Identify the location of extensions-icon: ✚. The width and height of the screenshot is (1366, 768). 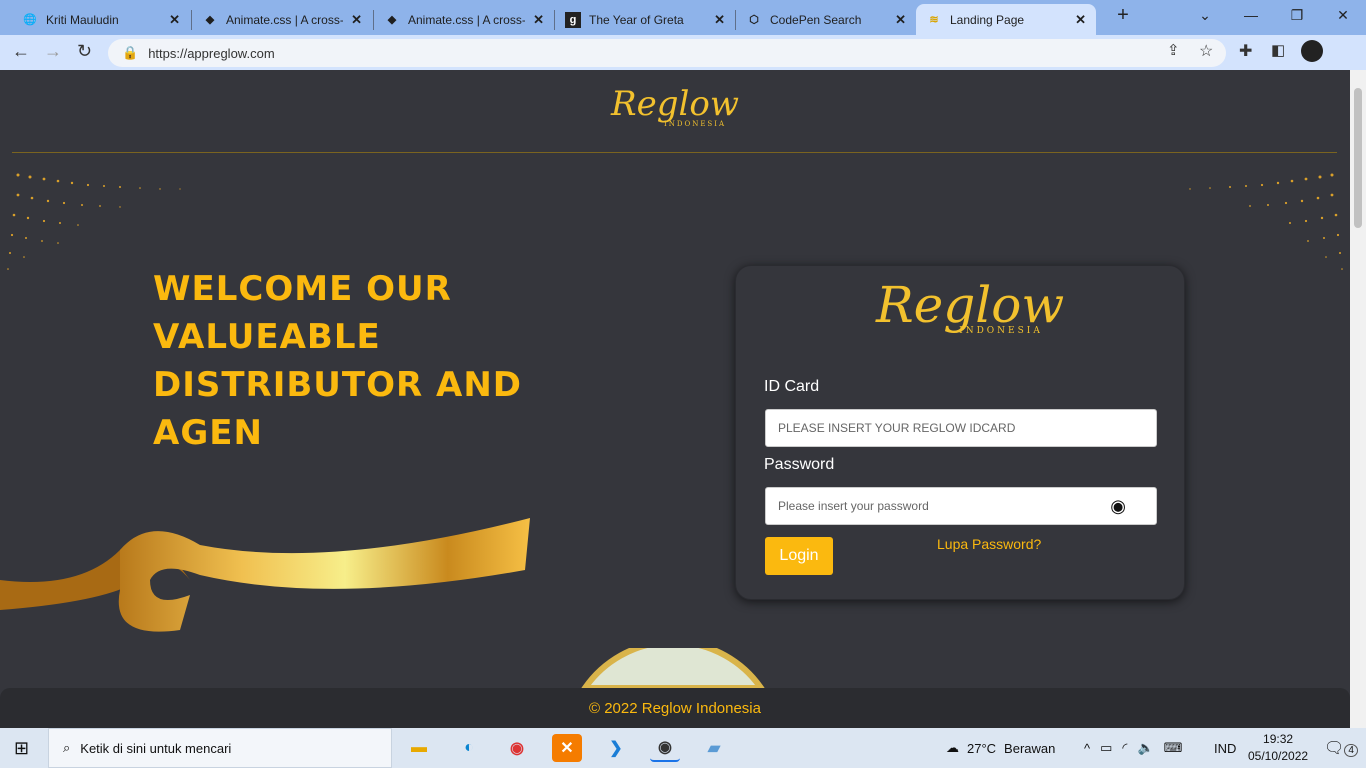
(1245, 51).